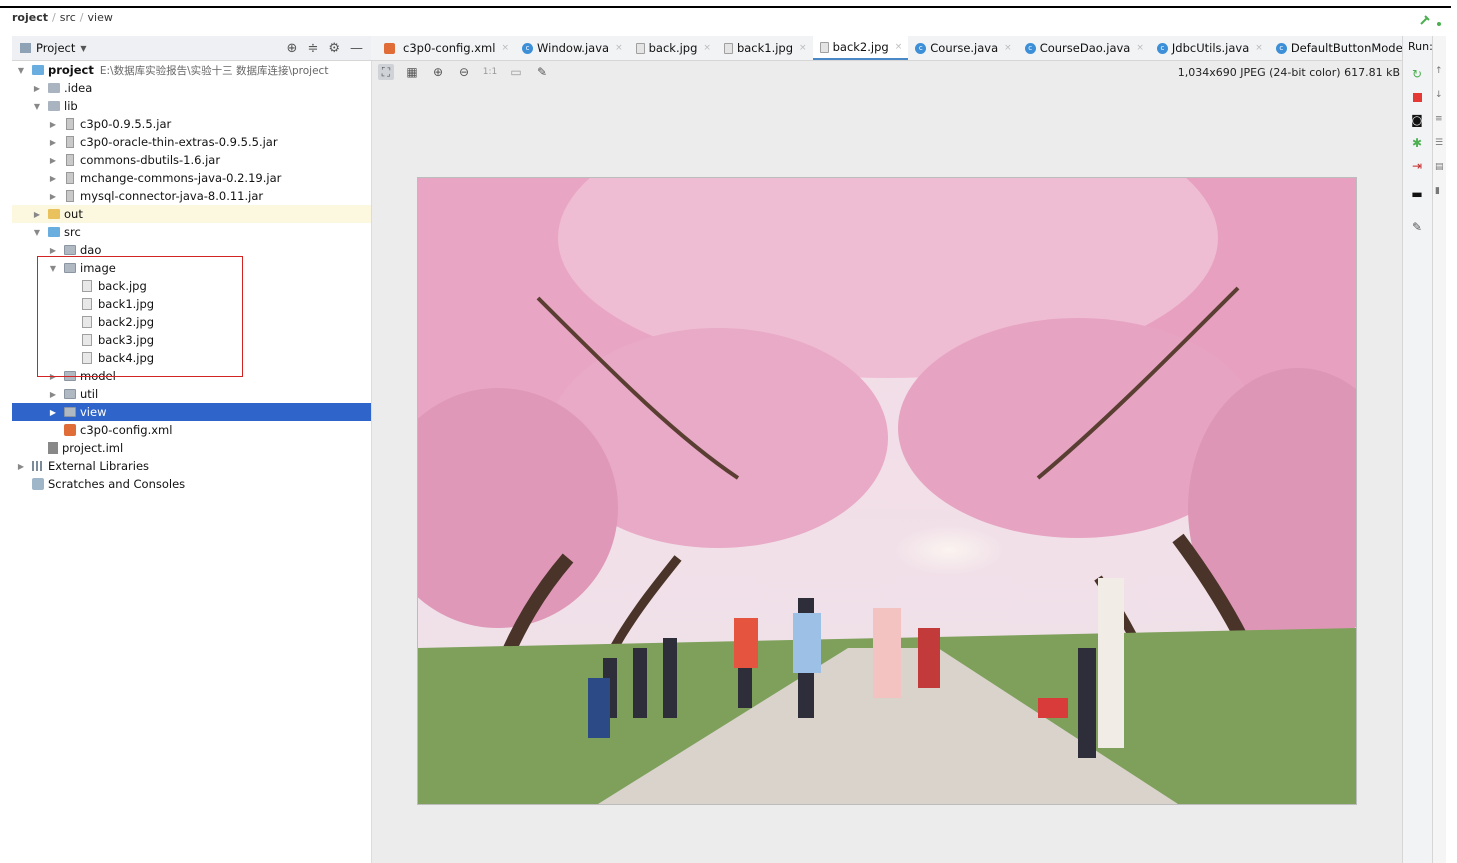 The height and width of the screenshot is (863, 1457). I want to click on trash-icon: ▮, so click(1439, 191).